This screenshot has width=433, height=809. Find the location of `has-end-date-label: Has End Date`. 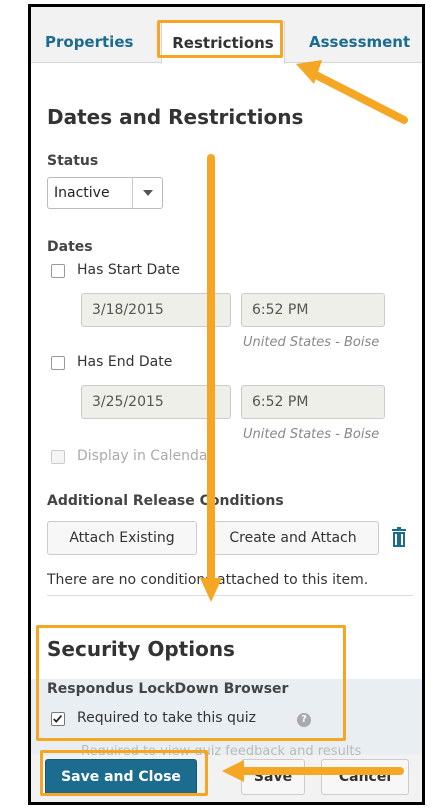

has-end-date-label: Has End Date is located at coordinates (125, 362).